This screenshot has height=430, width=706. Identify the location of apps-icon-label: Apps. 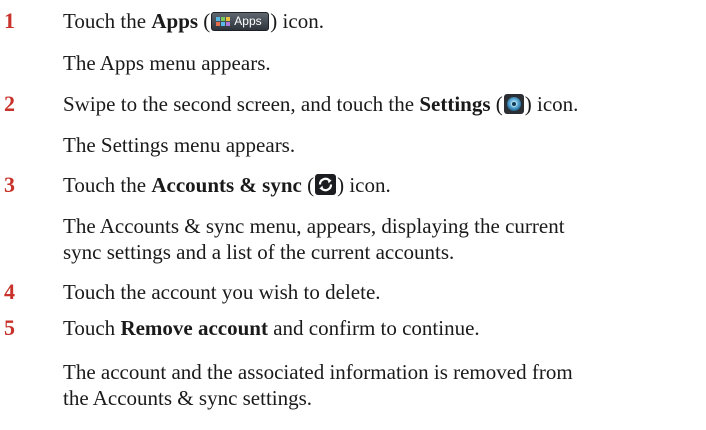
(248, 21).